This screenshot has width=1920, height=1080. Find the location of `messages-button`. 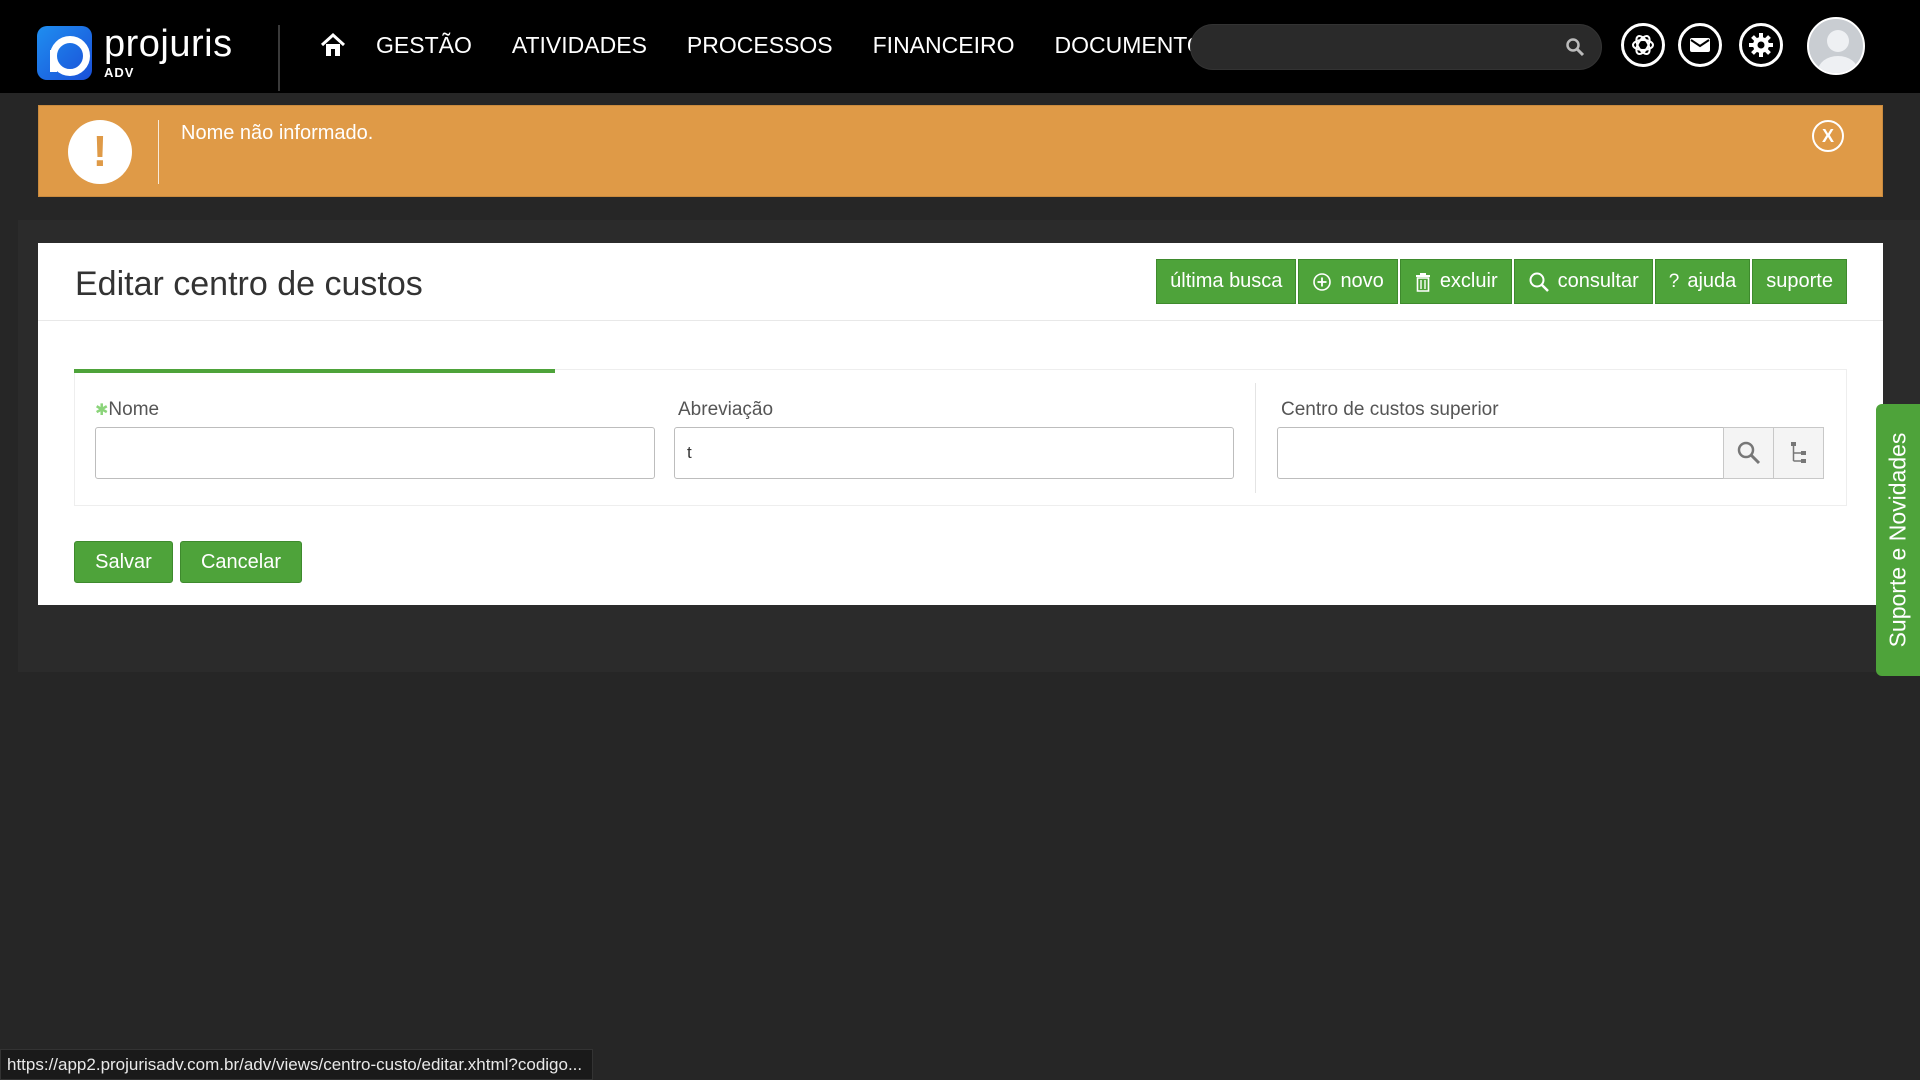

messages-button is located at coordinates (1700, 45).